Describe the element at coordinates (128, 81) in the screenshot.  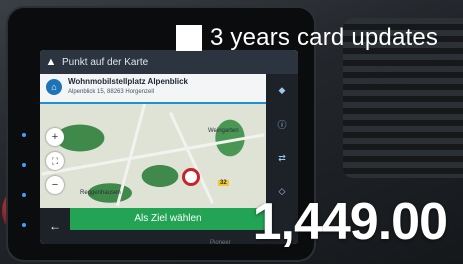
I see `destination-name: Wohnmobilstellplatz Alpenblick` at that location.